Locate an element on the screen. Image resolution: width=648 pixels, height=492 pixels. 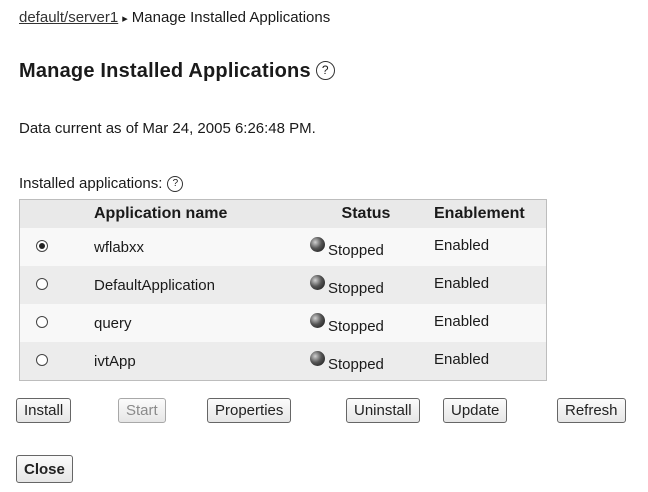
application-name-cell: ivtApp is located at coordinates (196, 361).